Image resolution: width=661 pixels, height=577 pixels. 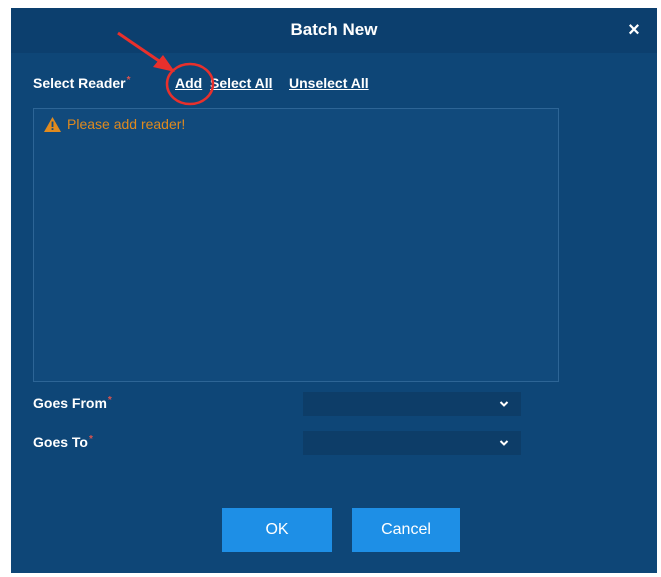 I want to click on dialog-title: Batch New, so click(x=334, y=29).